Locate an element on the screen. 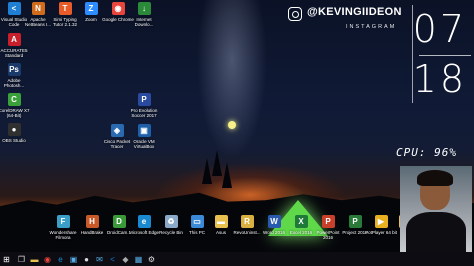 The image size is (474, 266). revo-uninstaller-icon: R is located at coordinates (247, 221).